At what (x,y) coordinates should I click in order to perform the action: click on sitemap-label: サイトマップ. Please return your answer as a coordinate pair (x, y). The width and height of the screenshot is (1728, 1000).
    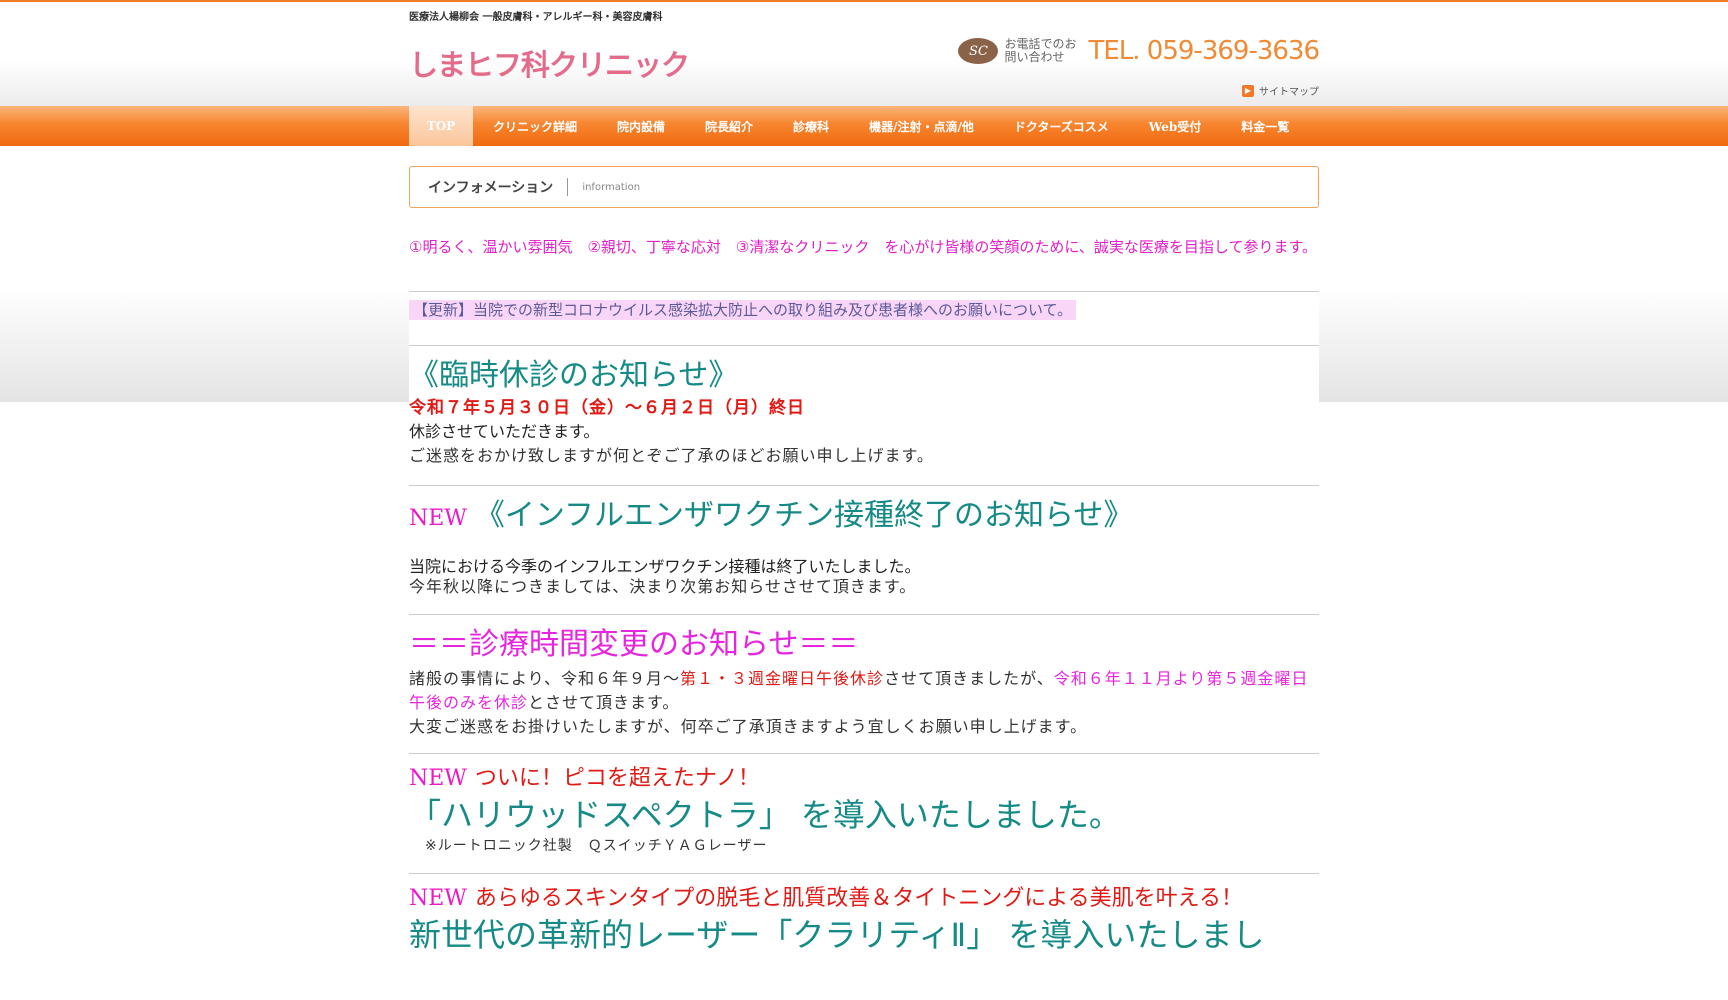
    Looking at the image, I should click on (1289, 92).